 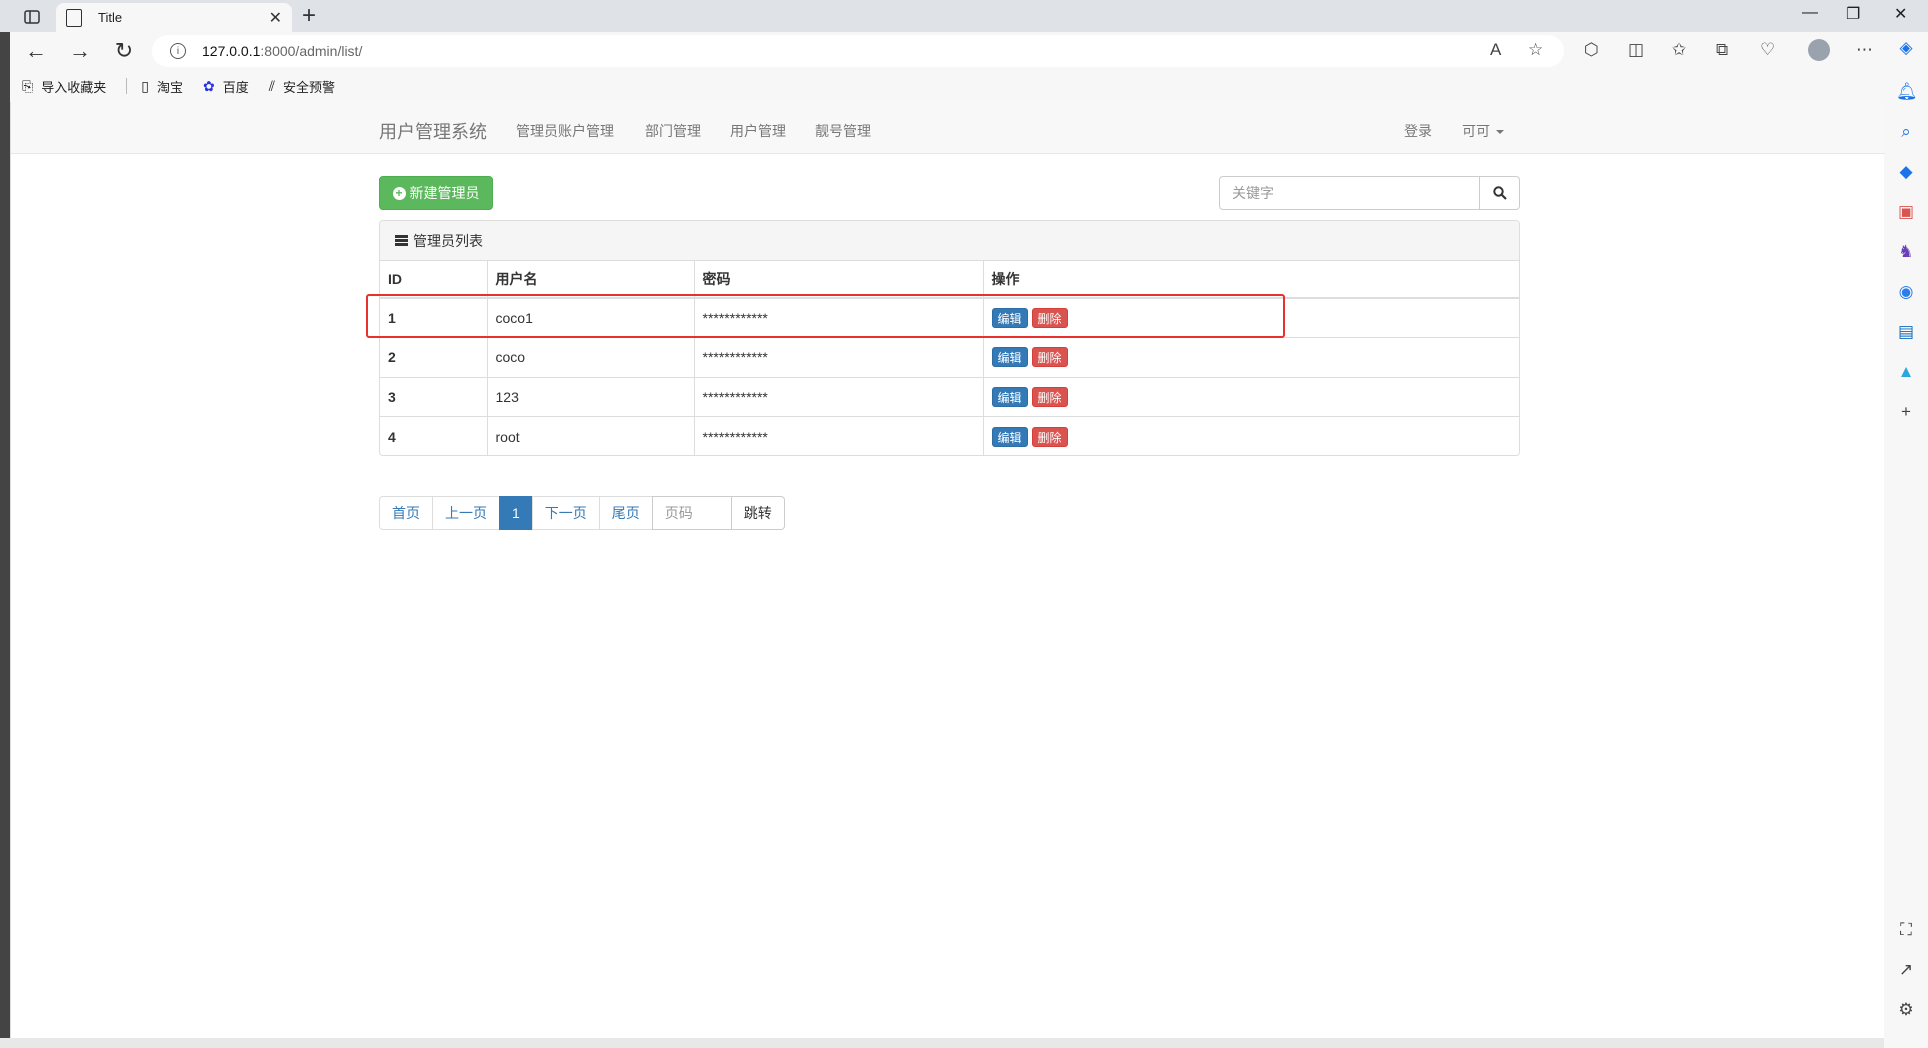 I want to click on site-info-icon: i, so click(x=178, y=51).